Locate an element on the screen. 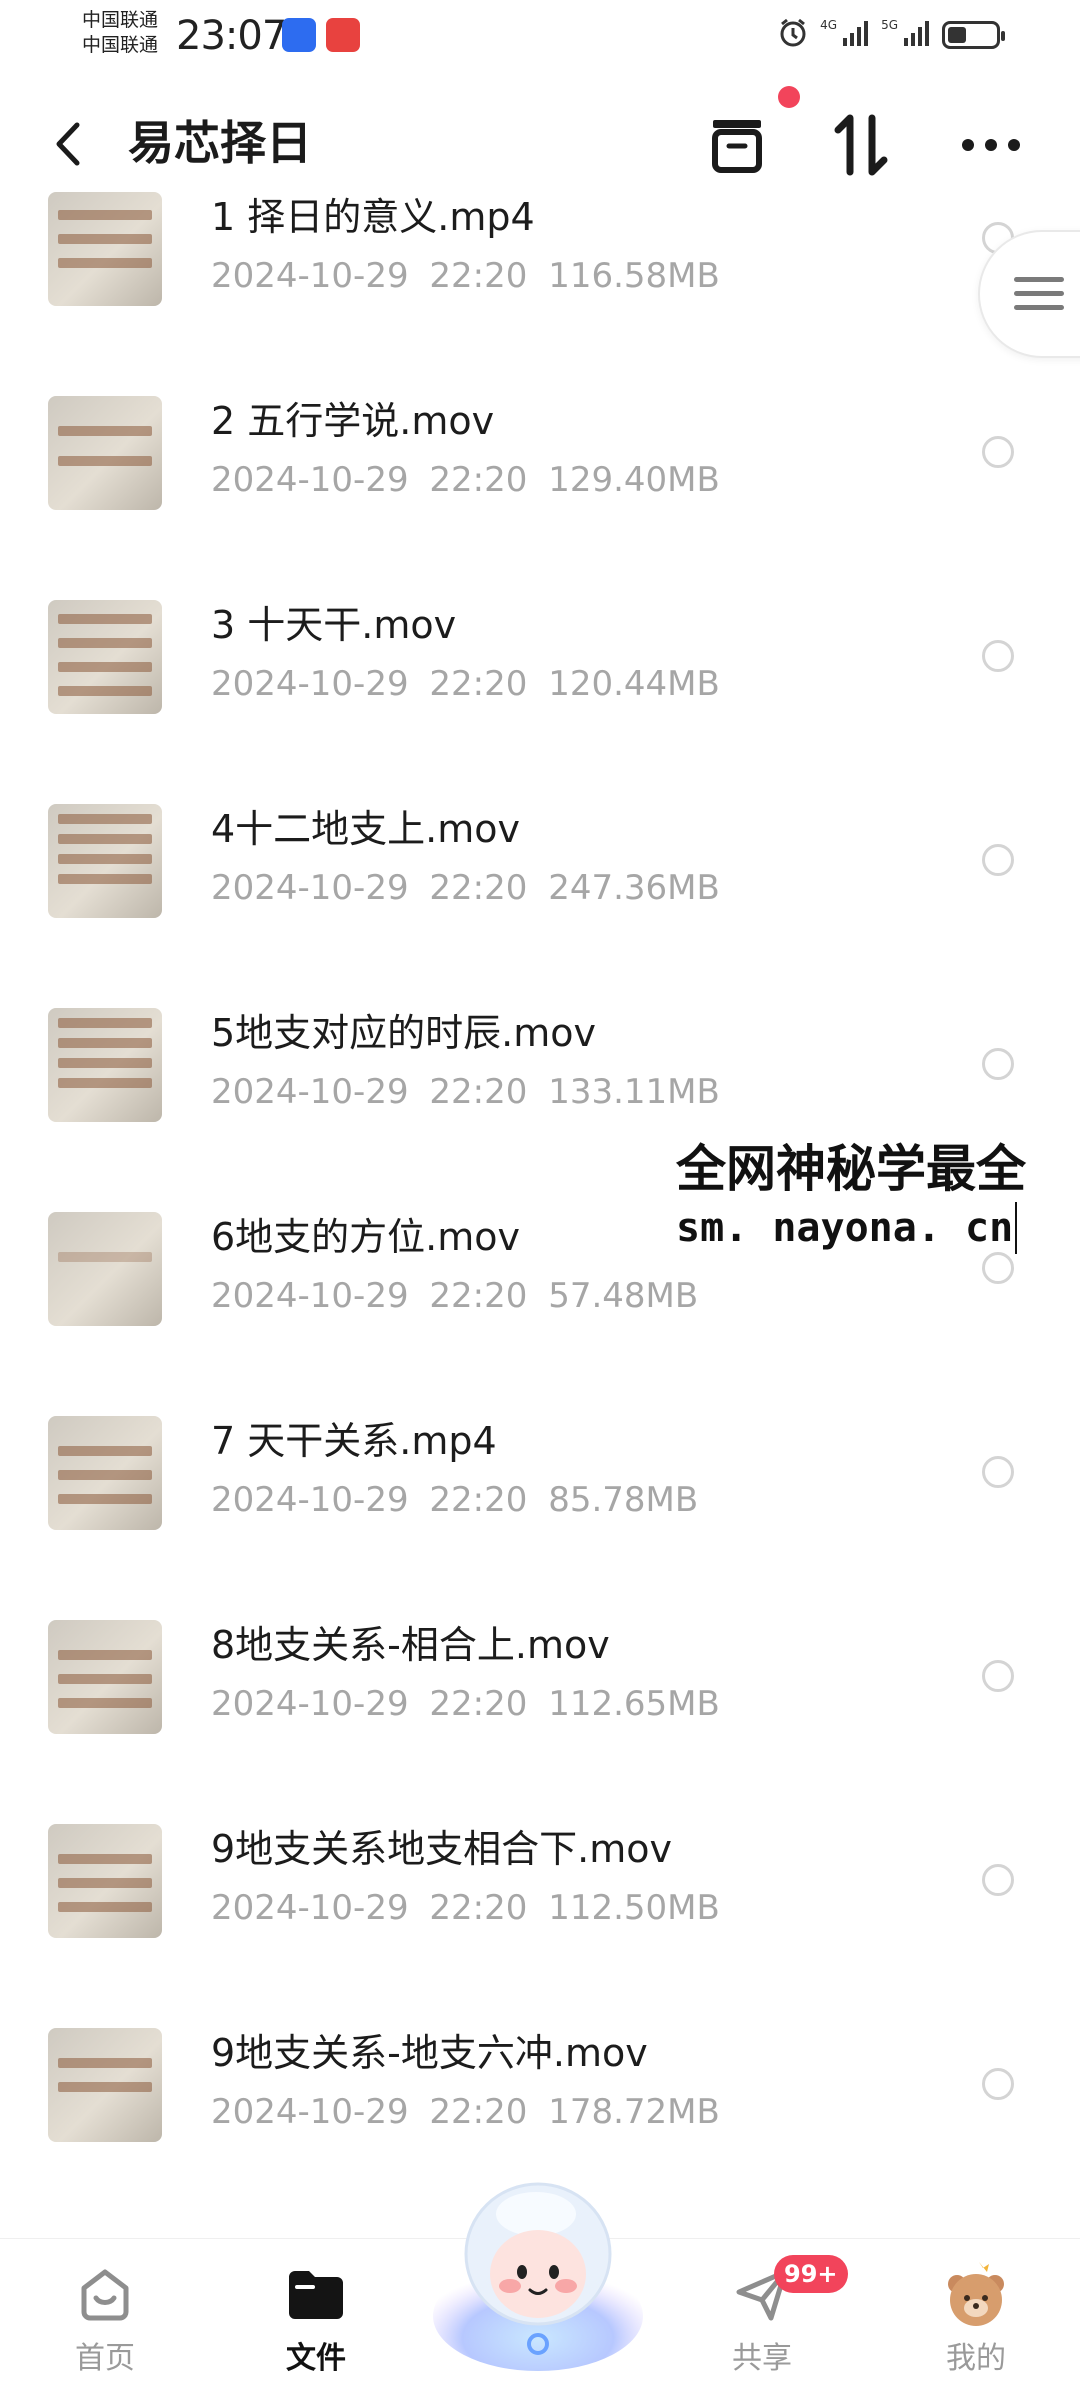 This screenshot has width=1080, height=2400. file-name: 6地支的方位.mov is located at coordinates (366, 1237).